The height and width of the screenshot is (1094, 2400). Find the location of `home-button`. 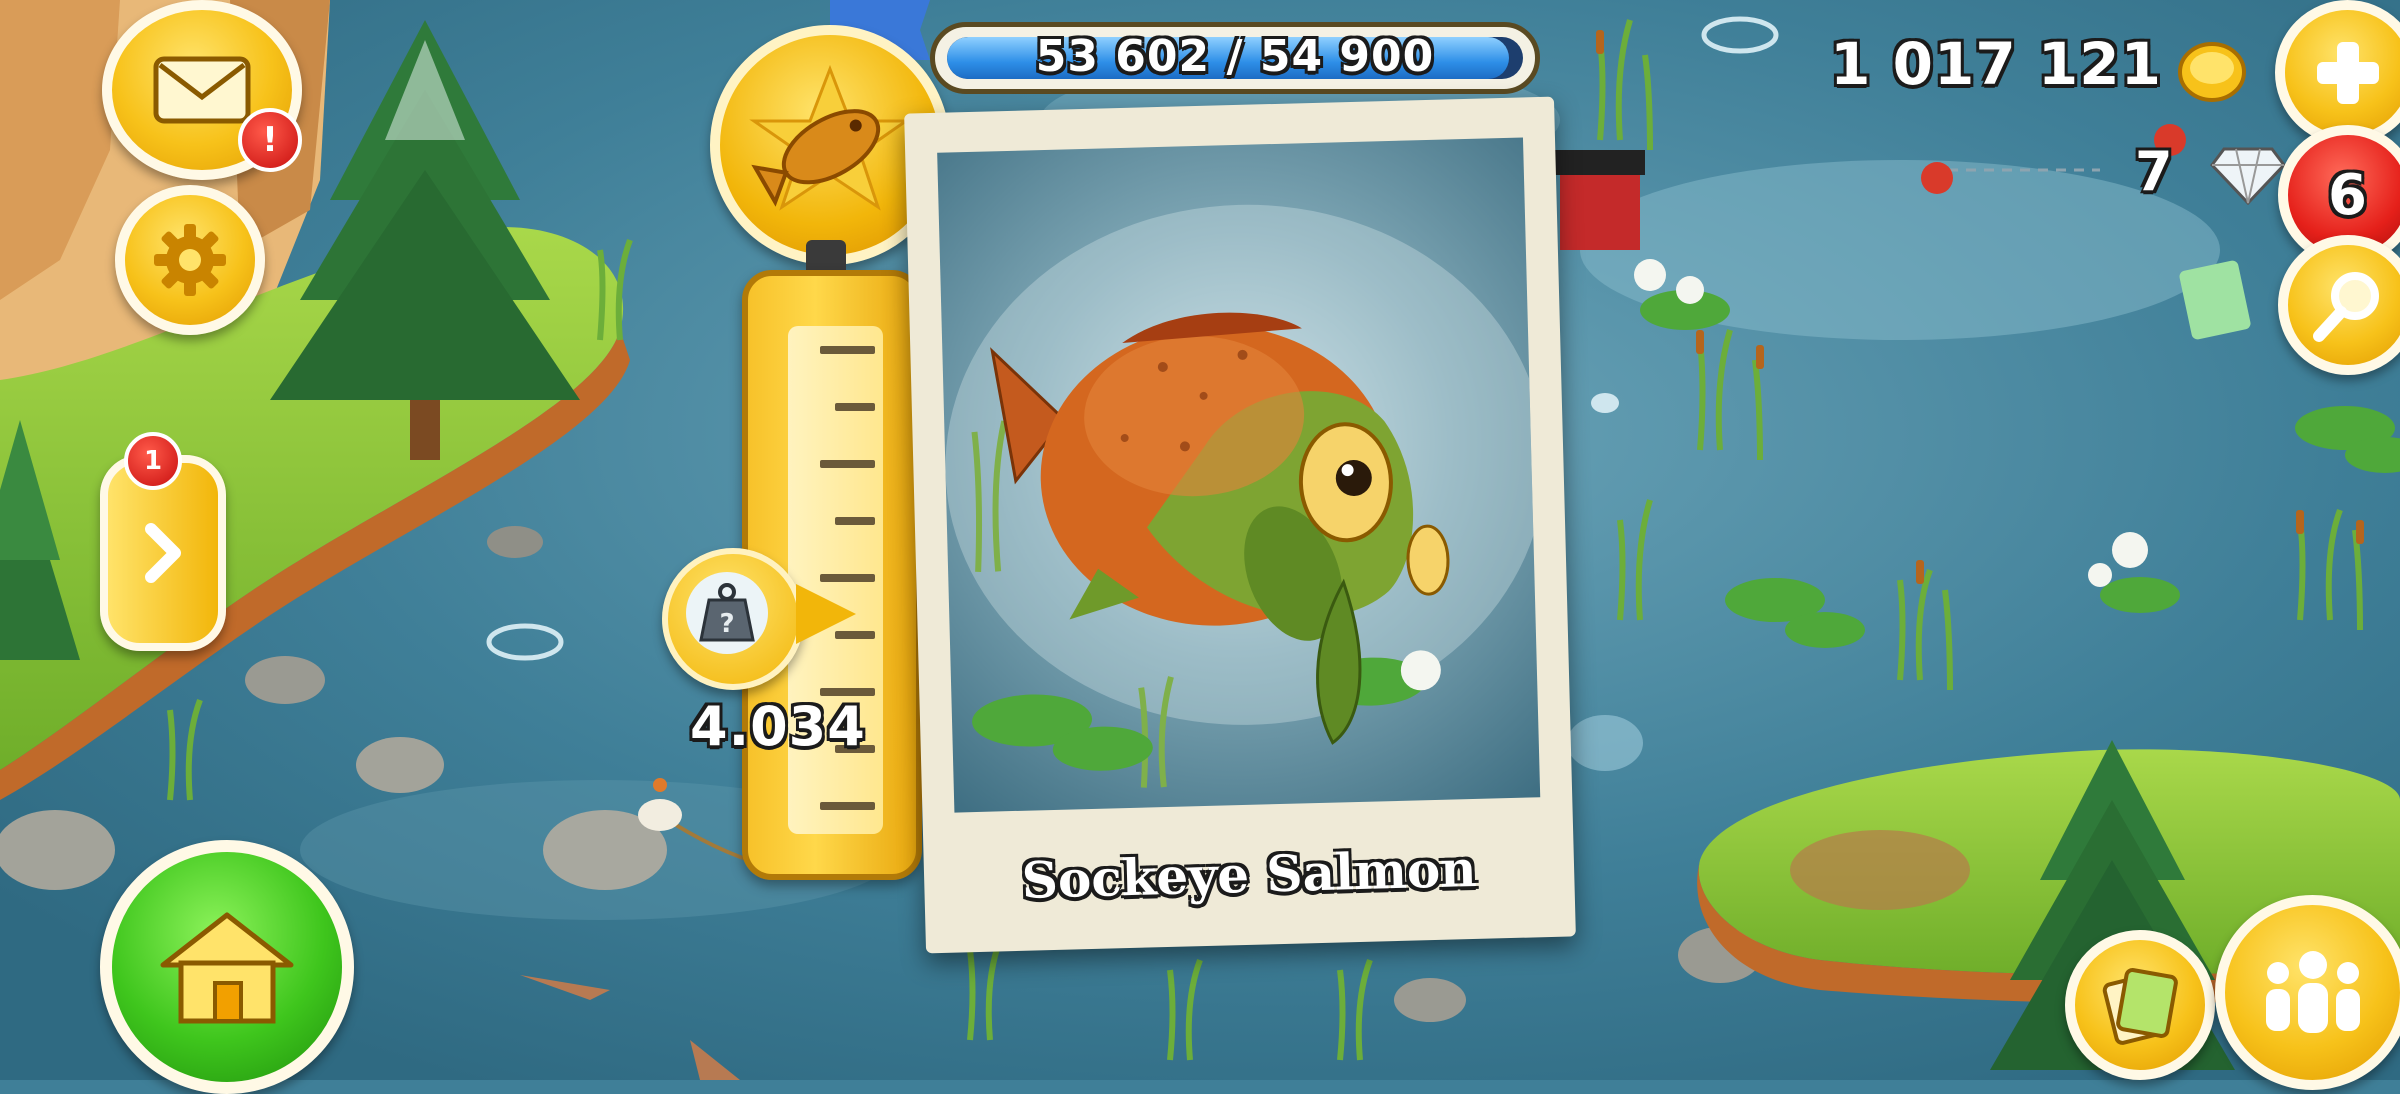

home-button is located at coordinates (227, 967).